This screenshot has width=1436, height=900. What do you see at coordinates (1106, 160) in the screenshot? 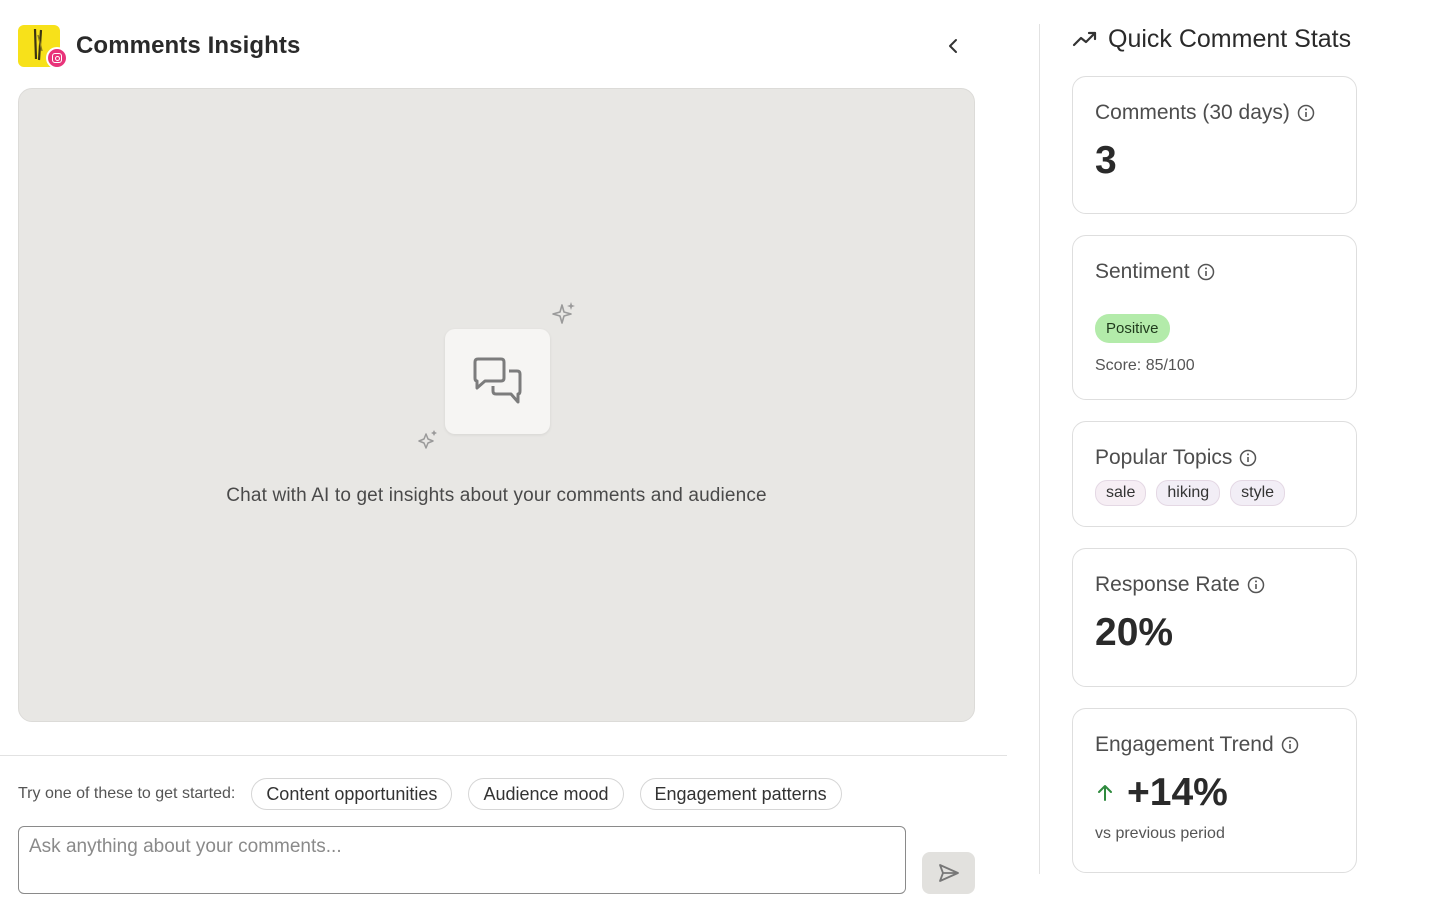
I see `comments-count: 3` at bounding box center [1106, 160].